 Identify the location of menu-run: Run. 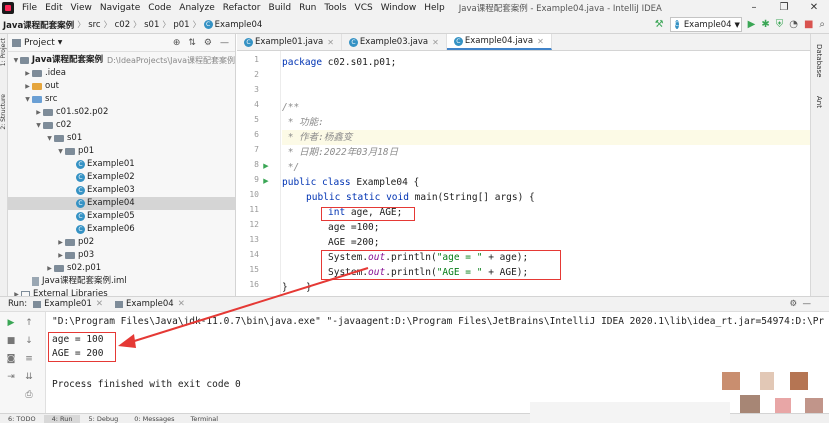
(307, 8).